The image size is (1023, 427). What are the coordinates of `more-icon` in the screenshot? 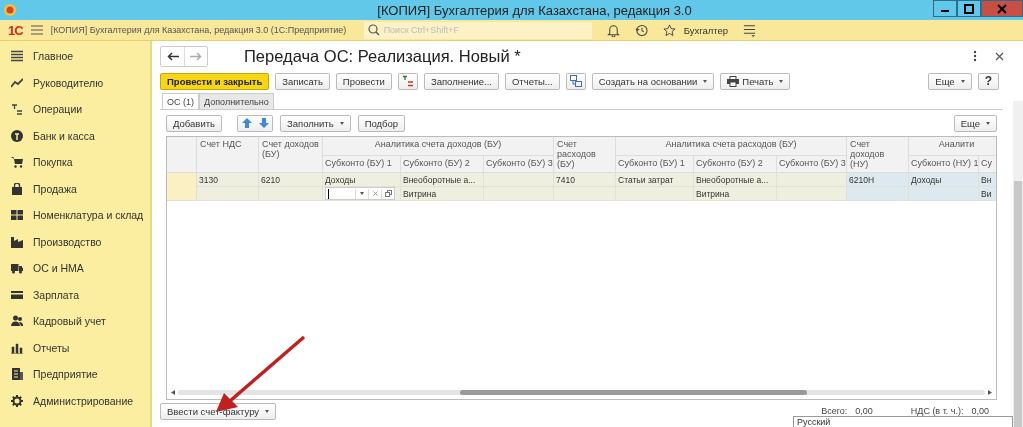 It's located at (975, 56).